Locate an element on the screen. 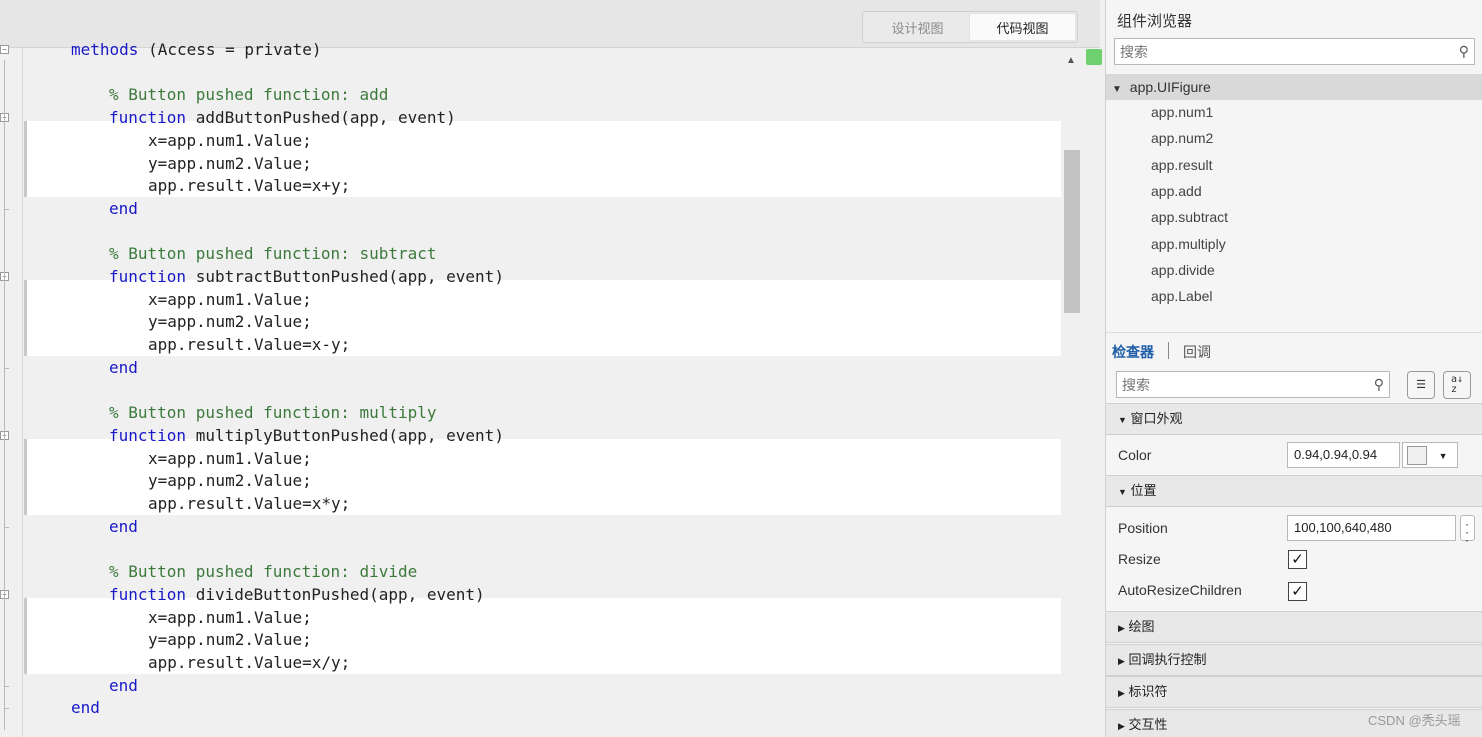 The height and width of the screenshot is (737, 1482). code-line: % Button pushed function: subtract is located at coordinates (273, 254).